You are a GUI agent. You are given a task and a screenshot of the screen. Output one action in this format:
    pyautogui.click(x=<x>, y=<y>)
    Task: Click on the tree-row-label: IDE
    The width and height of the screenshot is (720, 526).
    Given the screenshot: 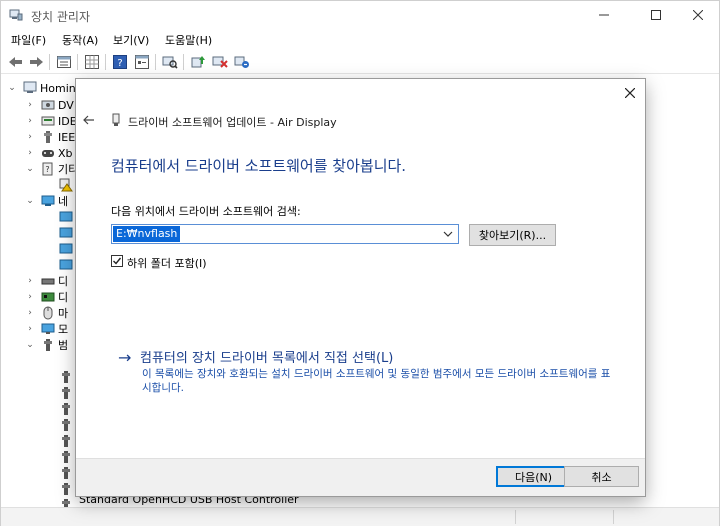 What is the action you would take?
    pyautogui.click(x=67, y=121)
    